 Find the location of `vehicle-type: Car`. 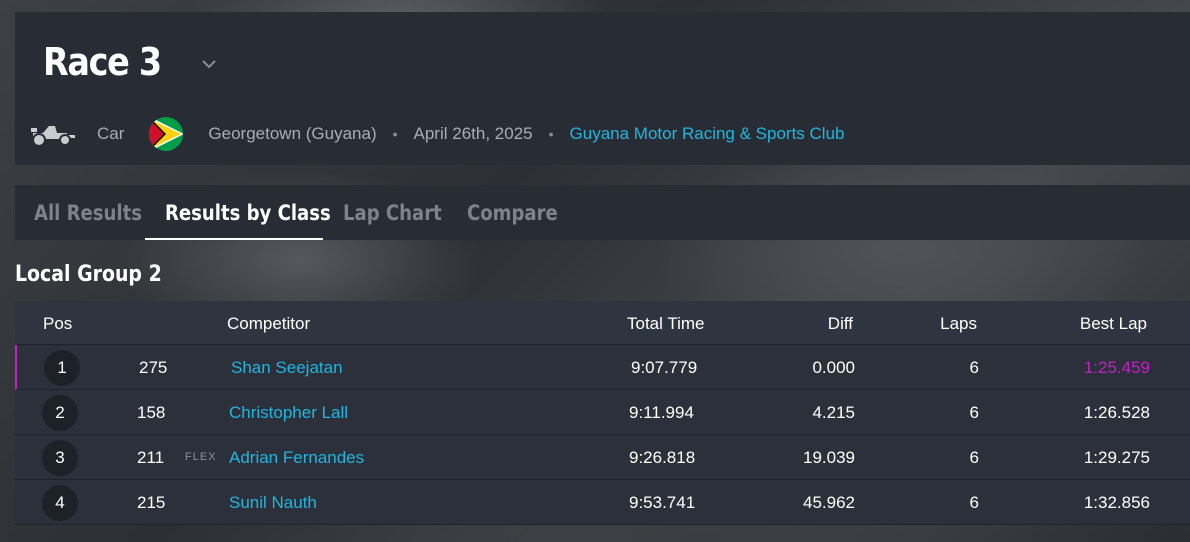

vehicle-type: Car is located at coordinates (111, 133).